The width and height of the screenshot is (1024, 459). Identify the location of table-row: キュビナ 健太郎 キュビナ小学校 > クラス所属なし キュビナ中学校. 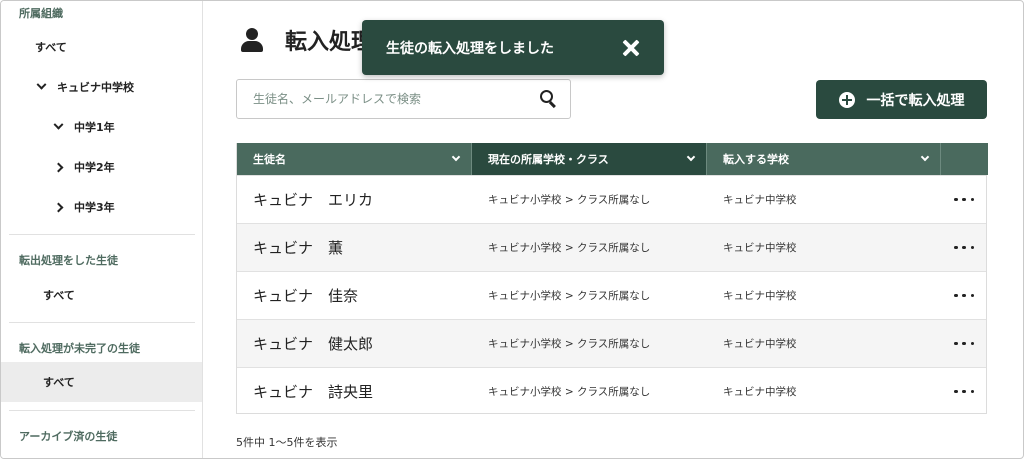
(611, 343).